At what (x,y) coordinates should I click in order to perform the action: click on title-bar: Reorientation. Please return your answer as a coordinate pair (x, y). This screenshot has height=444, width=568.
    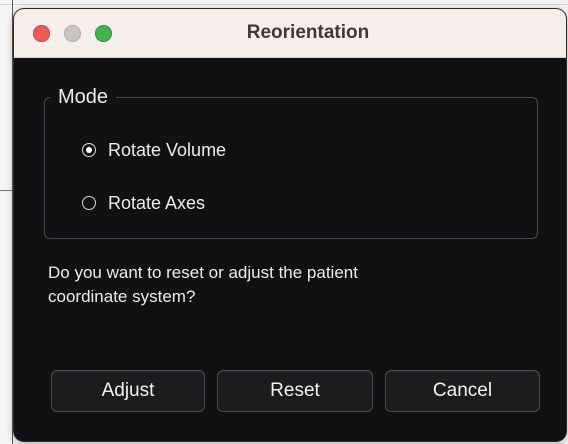
    Looking at the image, I should click on (290, 33).